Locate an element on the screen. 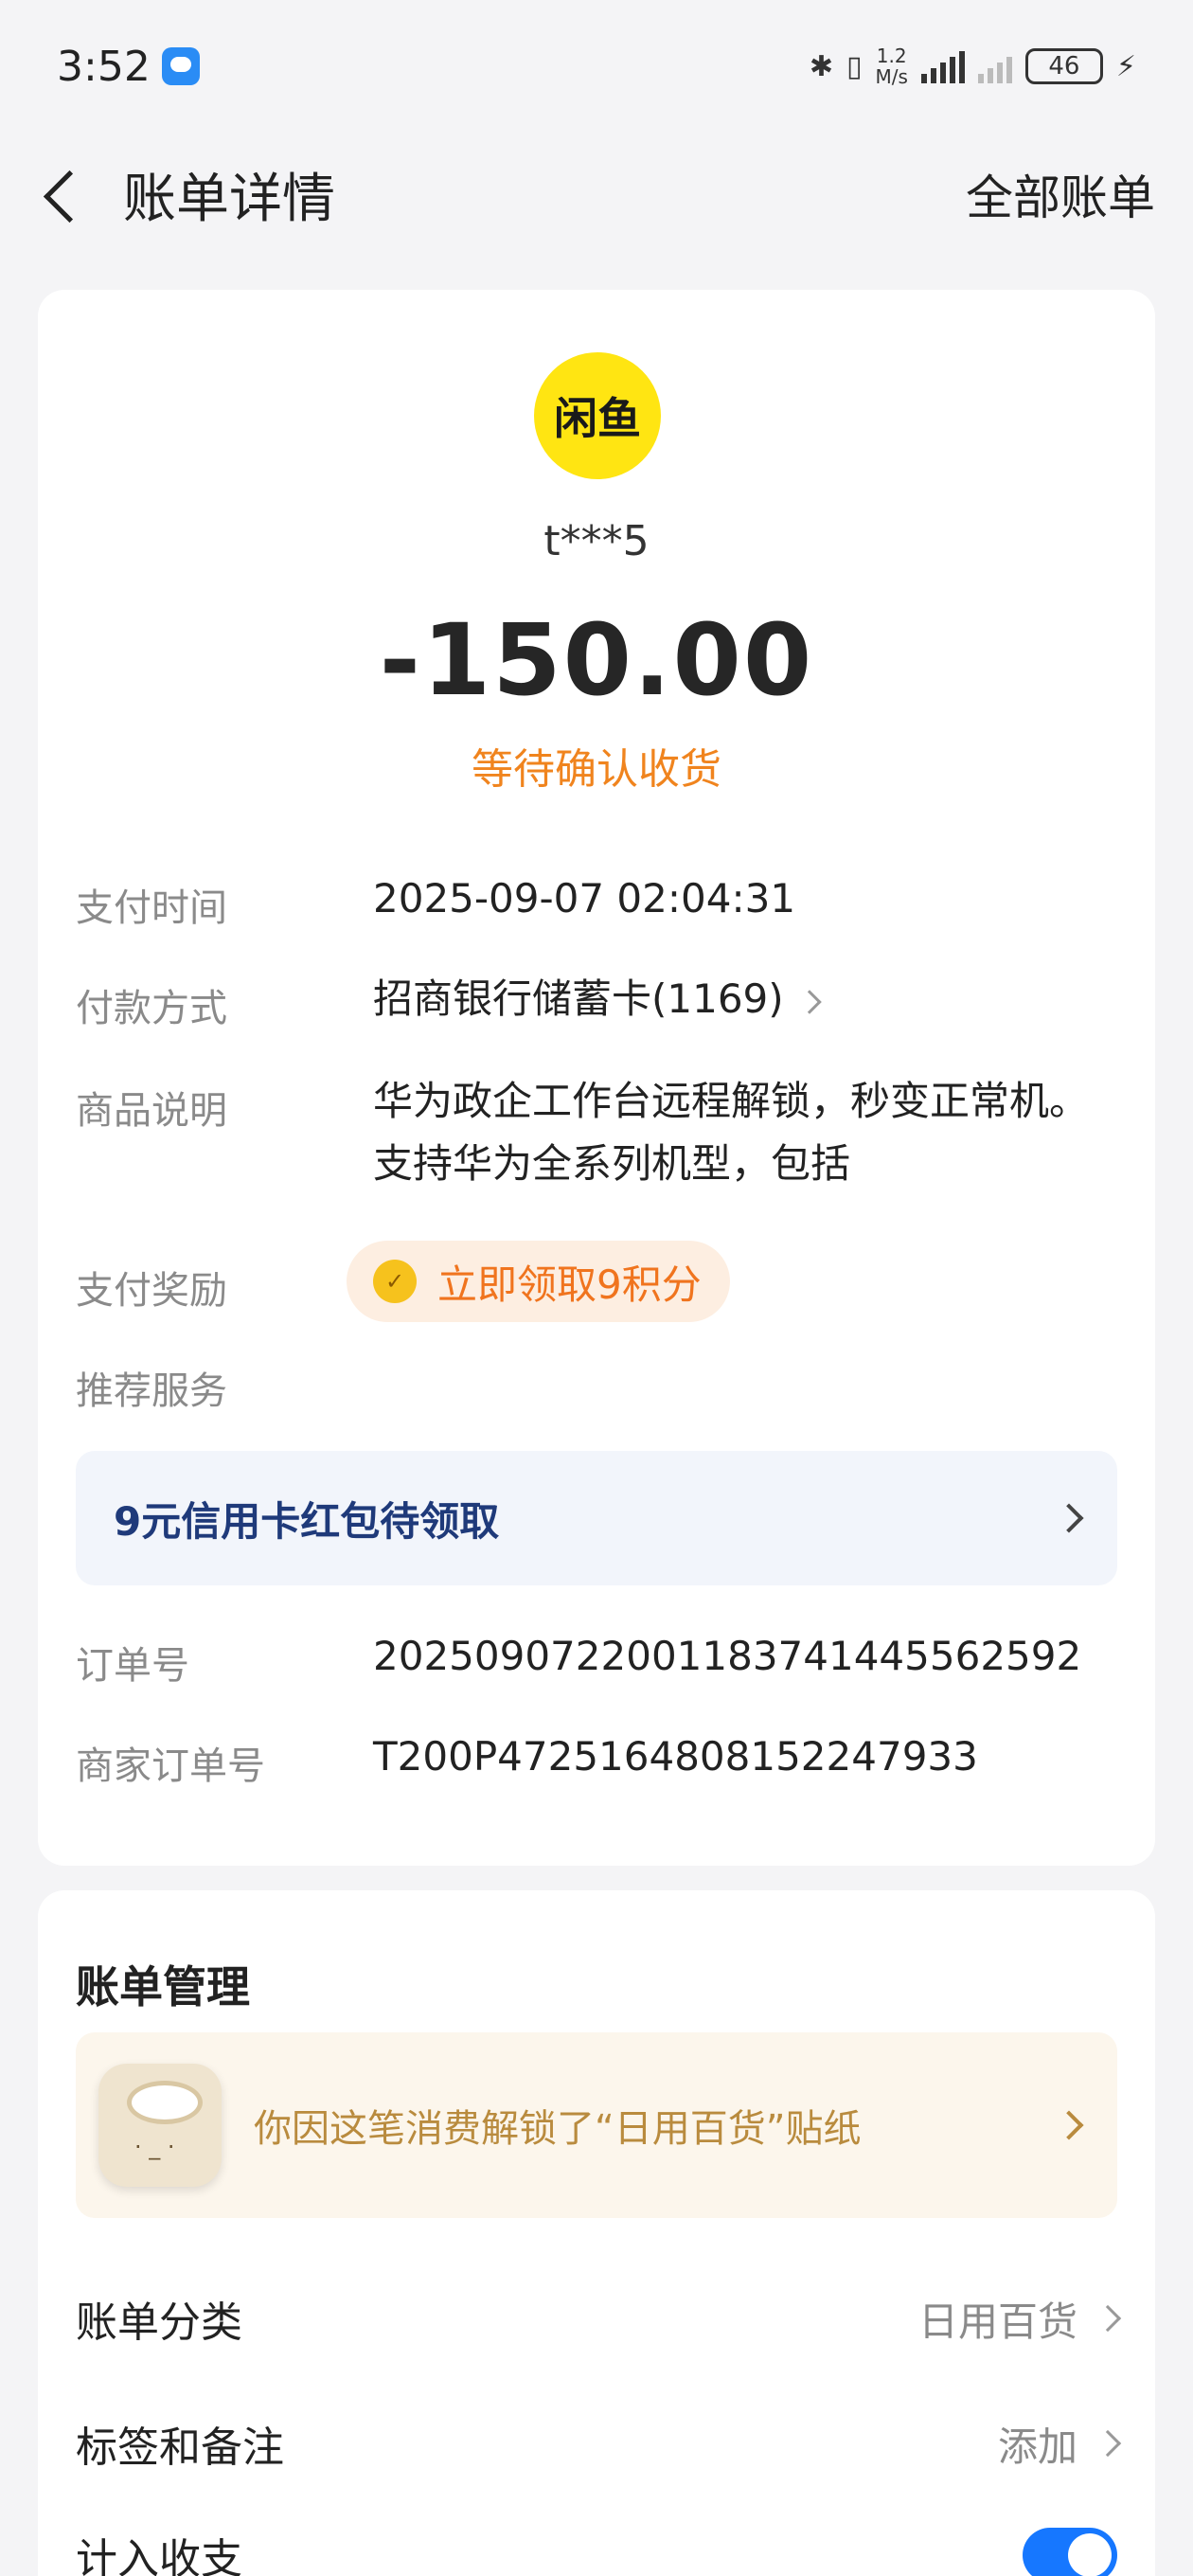 The width and height of the screenshot is (1193, 2576). claim-points-button: ✓ 立即领取9积分 is located at coordinates (538, 1281).